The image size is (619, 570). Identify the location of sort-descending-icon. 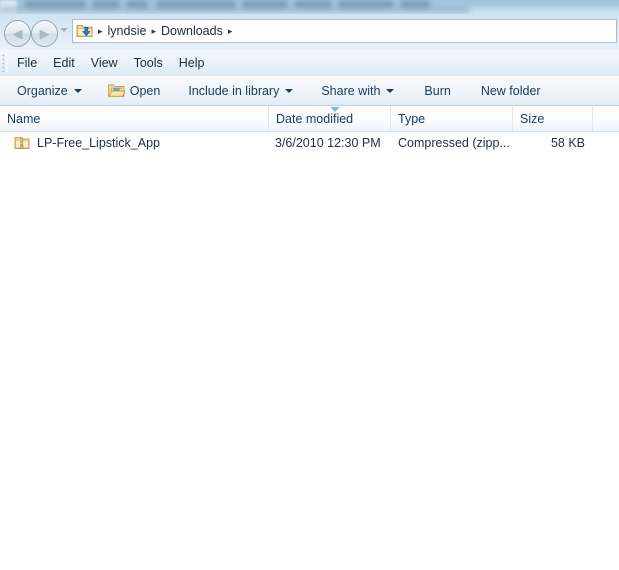
(335, 109).